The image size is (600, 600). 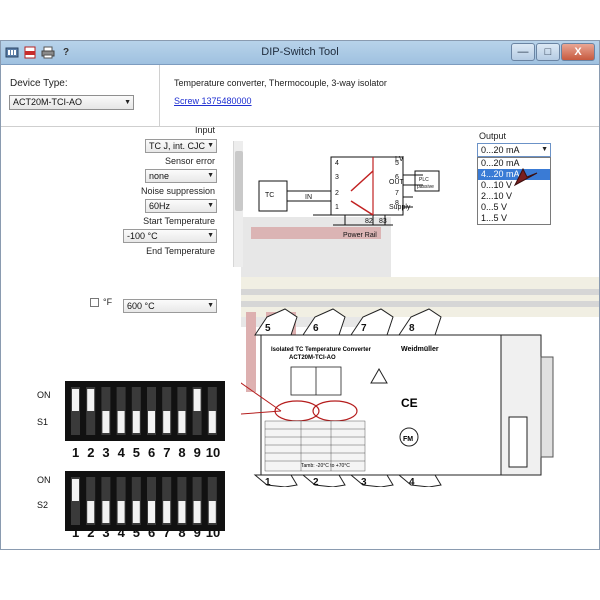 What do you see at coordinates (142, 236) in the screenshot?
I see `start-temperature-value: -100 °C` at bounding box center [142, 236].